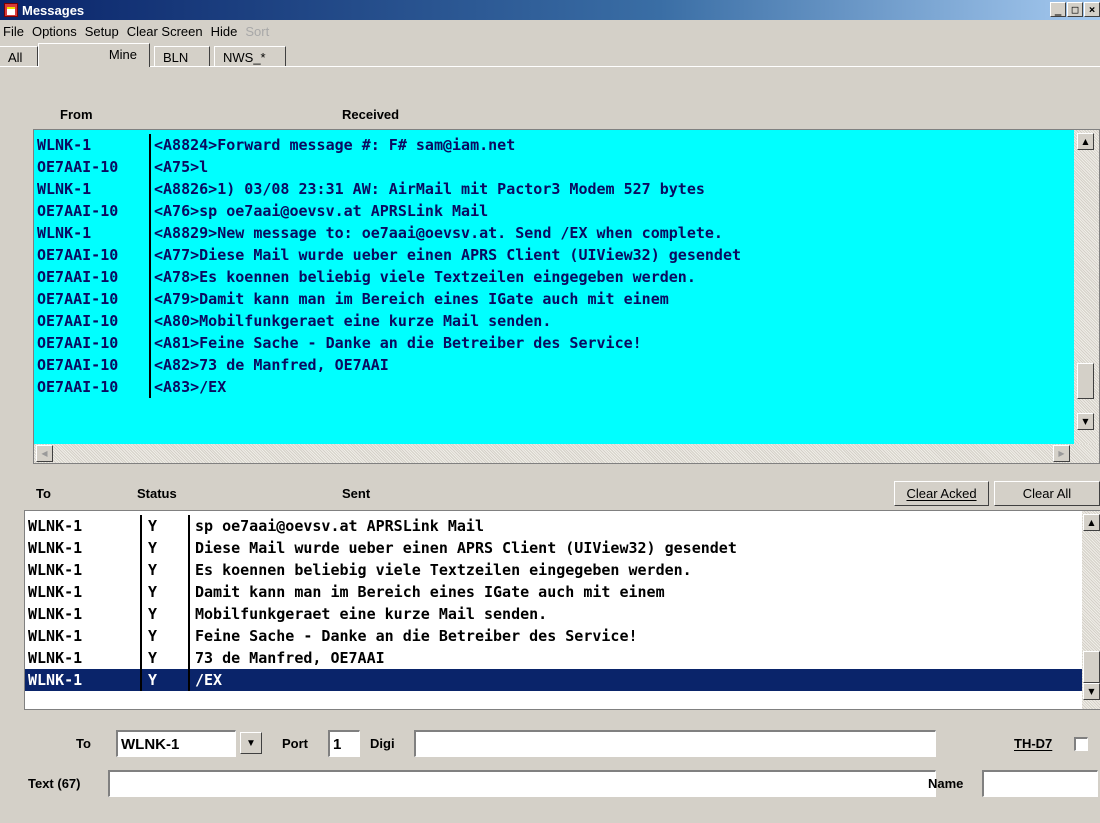 The width and height of the screenshot is (1100, 823). What do you see at coordinates (1058, 9) in the screenshot?
I see `minimize-icon: _` at bounding box center [1058, 9].